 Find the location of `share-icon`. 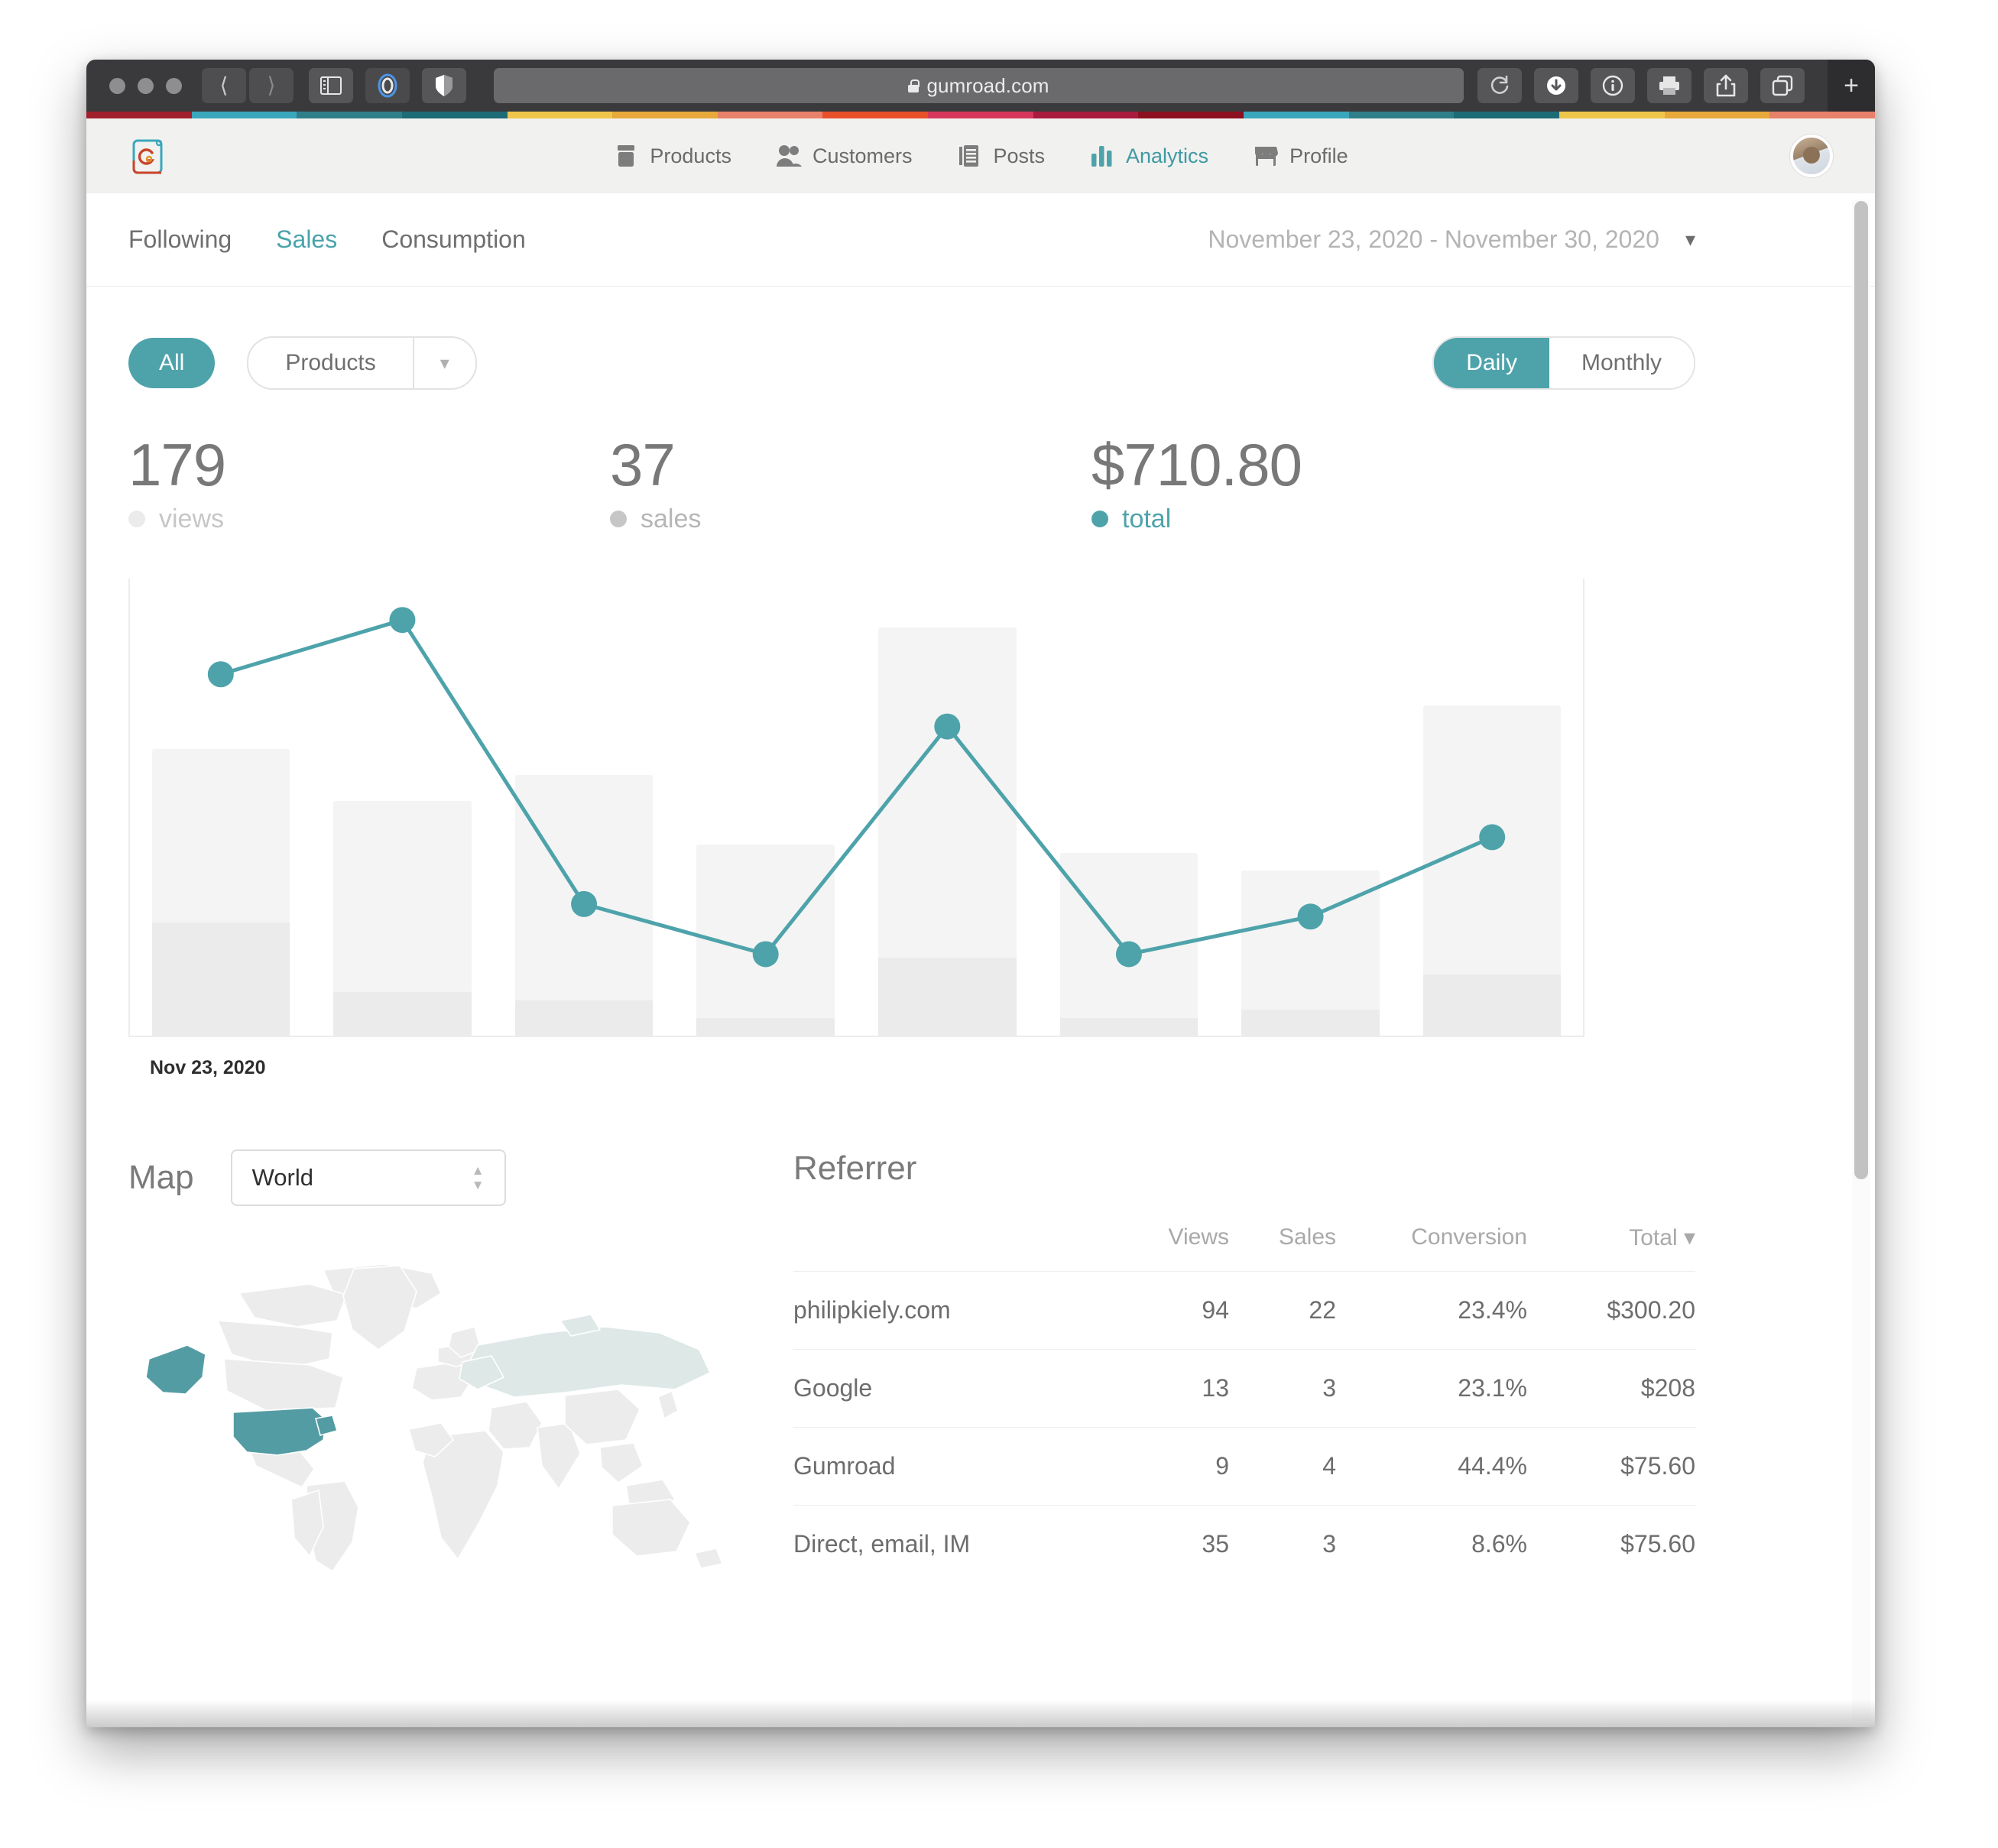

share-icon is located at coordinates (1726, 86).